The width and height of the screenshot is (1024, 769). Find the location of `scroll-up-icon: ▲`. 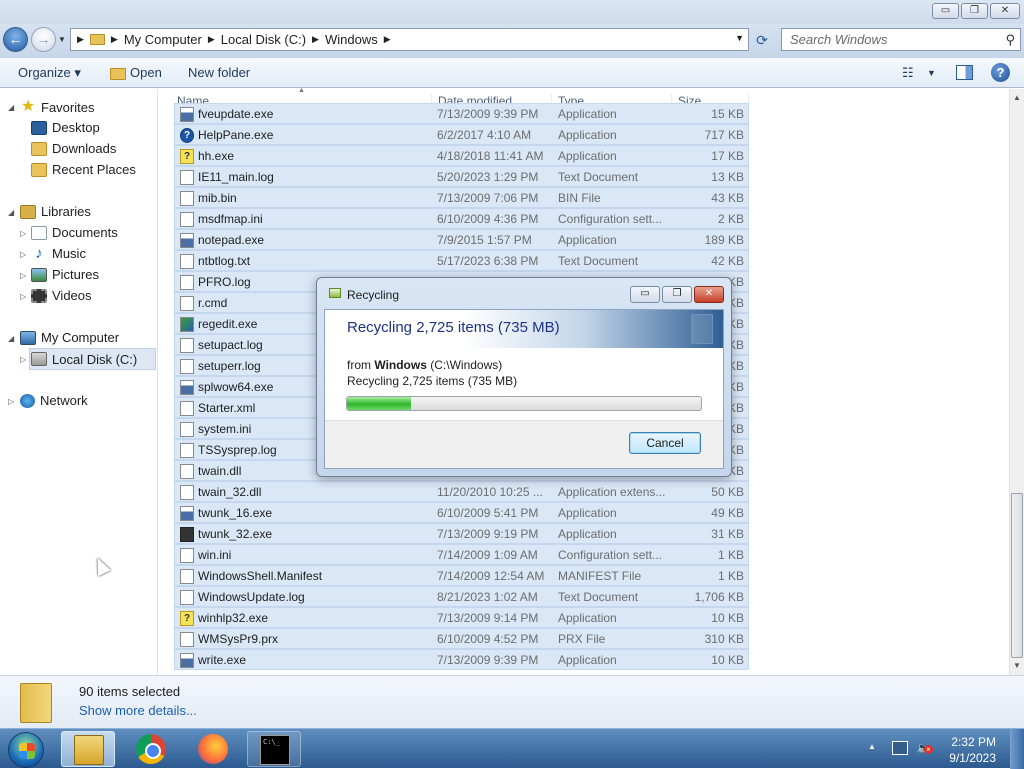

scroll-up-icon: ▲ is located at coordinates (1017, 97).